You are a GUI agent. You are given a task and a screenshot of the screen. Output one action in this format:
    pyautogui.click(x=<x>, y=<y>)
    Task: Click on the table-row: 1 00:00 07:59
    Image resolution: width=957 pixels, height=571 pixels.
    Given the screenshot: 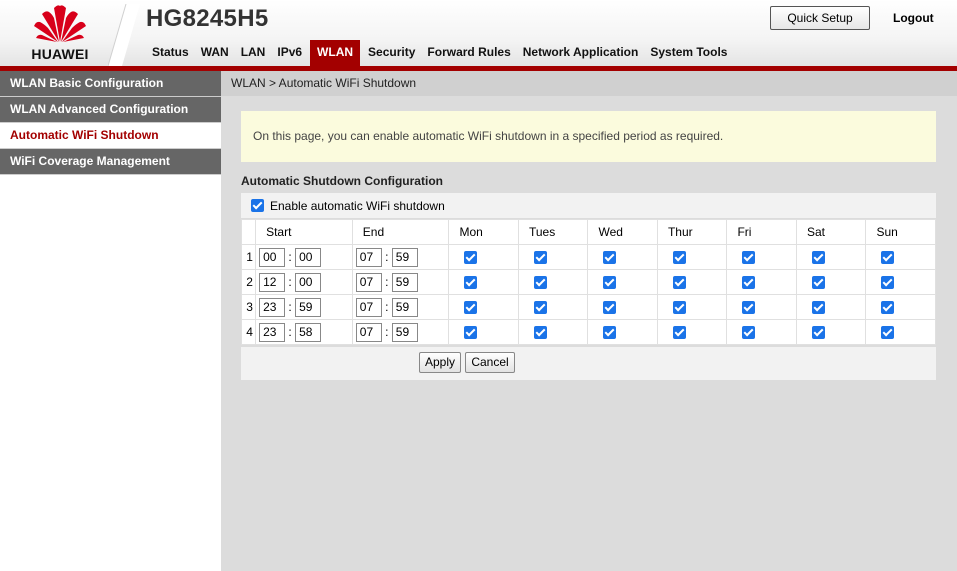 What is the action you would take?
    pyautogui.click(x=588, y=257)
    